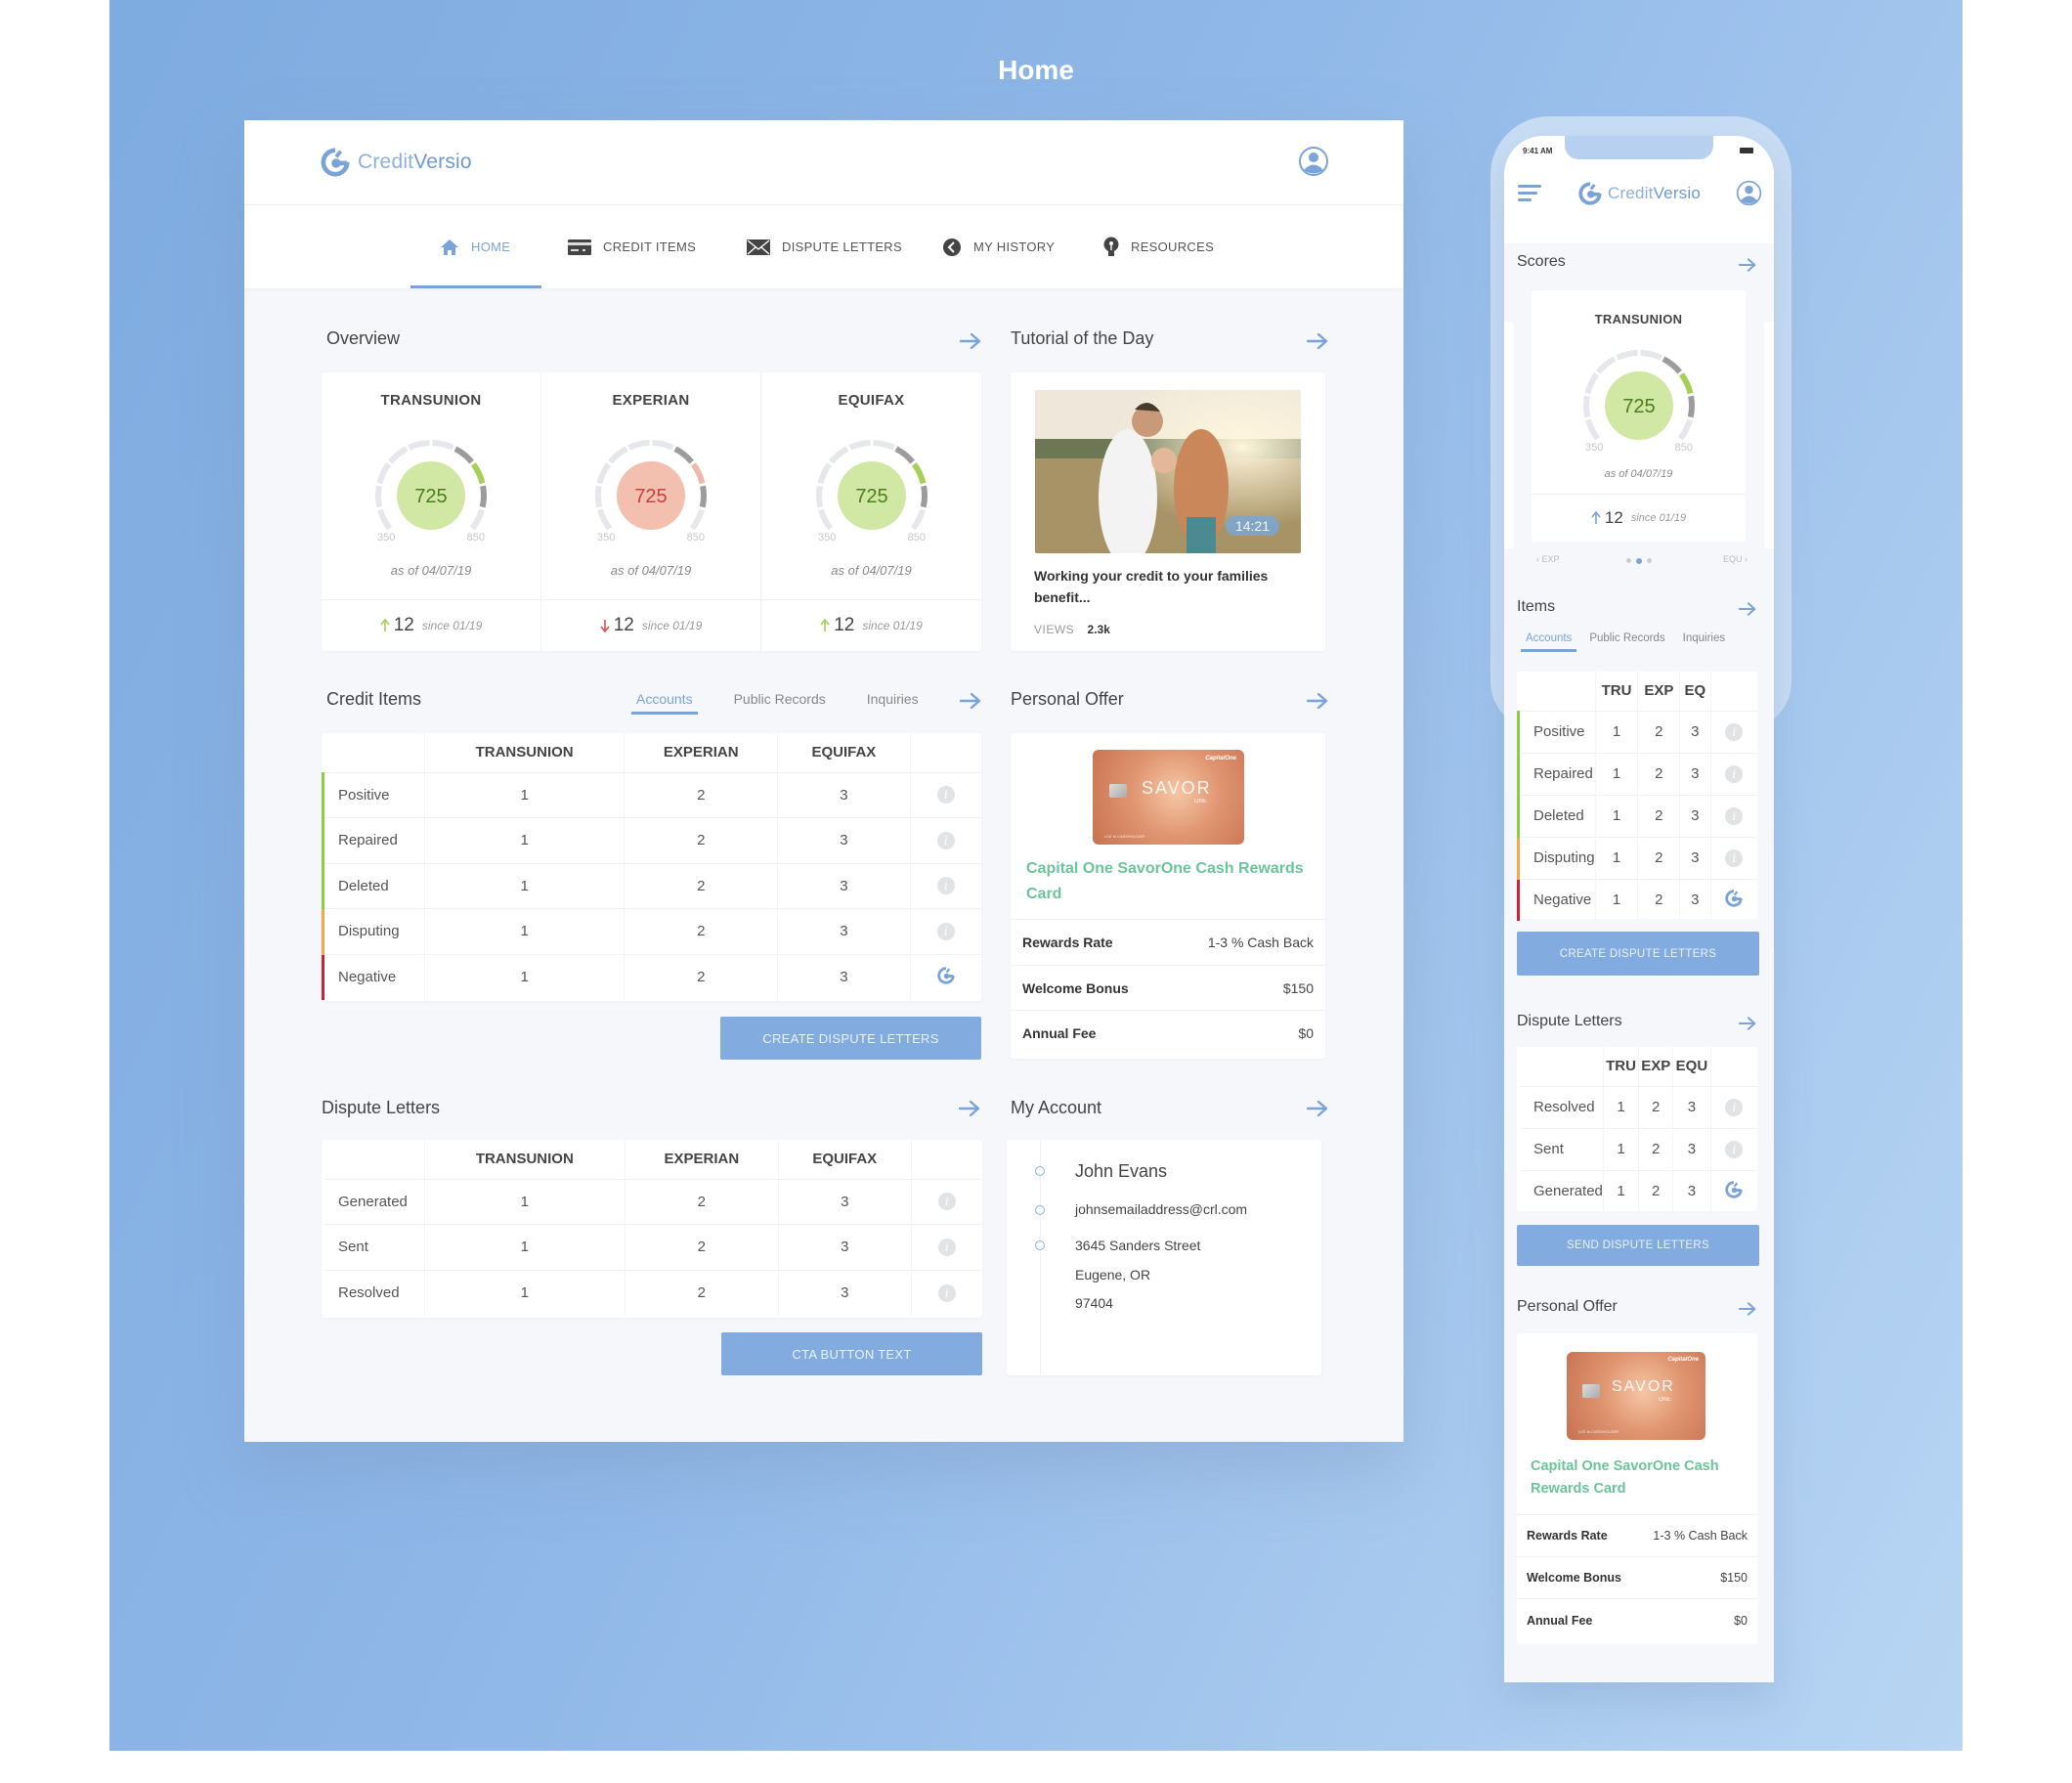 Image resolution: width=2072 pixels, height=1783 pixels. Describe the element at coordinates (1317, 1109) in the screenshot. I see `my-account-arrow-icon` at that location.